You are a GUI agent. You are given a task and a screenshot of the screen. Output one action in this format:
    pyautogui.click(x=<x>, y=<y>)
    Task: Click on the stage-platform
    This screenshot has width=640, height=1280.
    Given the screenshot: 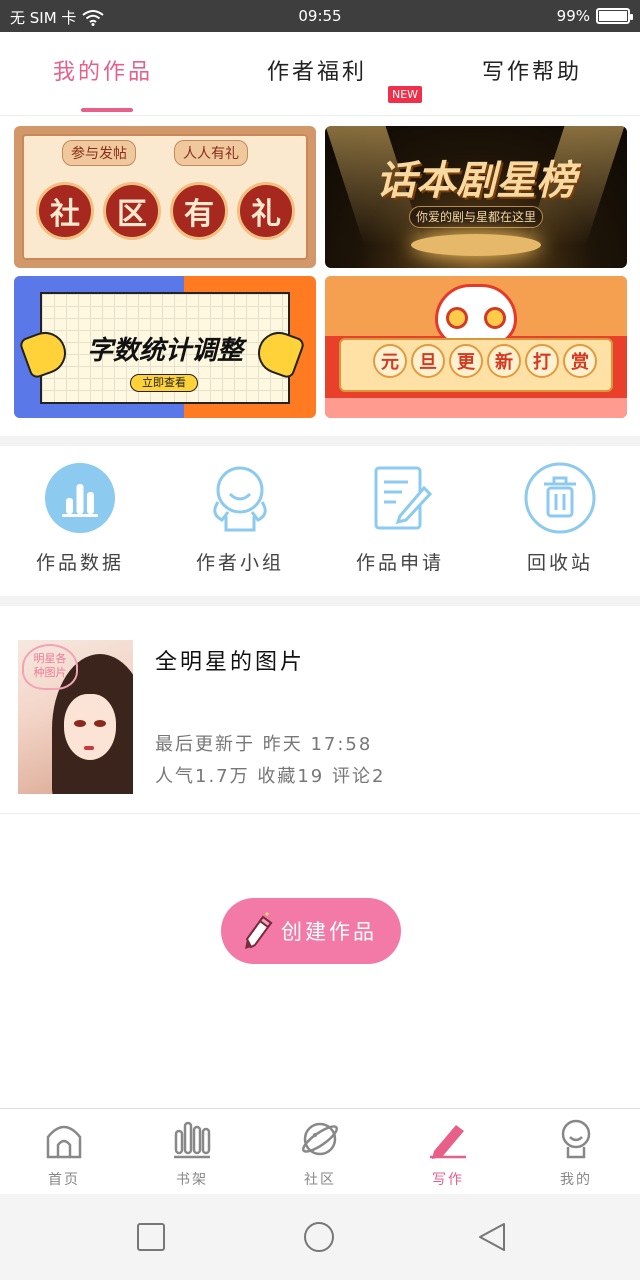 What is the action you would take?
    pyautogui.click(x=476, y=245)
    